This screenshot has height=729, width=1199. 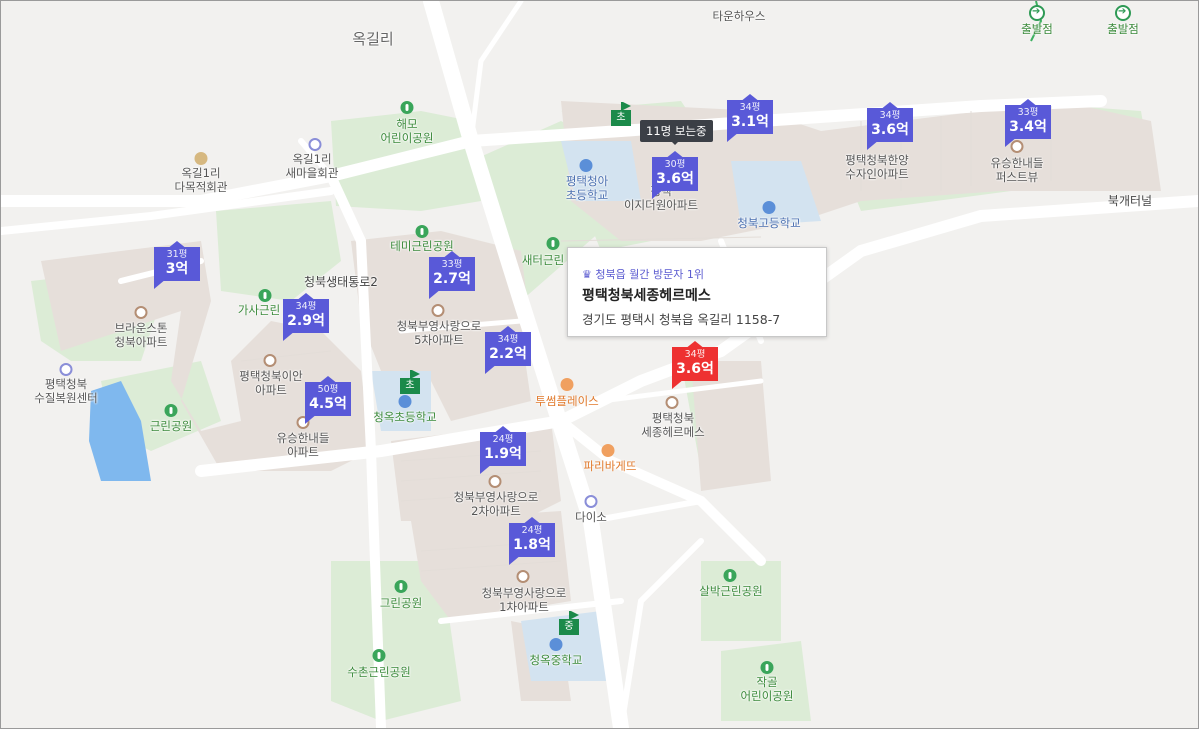 What do you see at coordinates (610, 466) in the screenshot?
I see `place-label-paris: 파리바게뜨` at bounding box center [610, 466].